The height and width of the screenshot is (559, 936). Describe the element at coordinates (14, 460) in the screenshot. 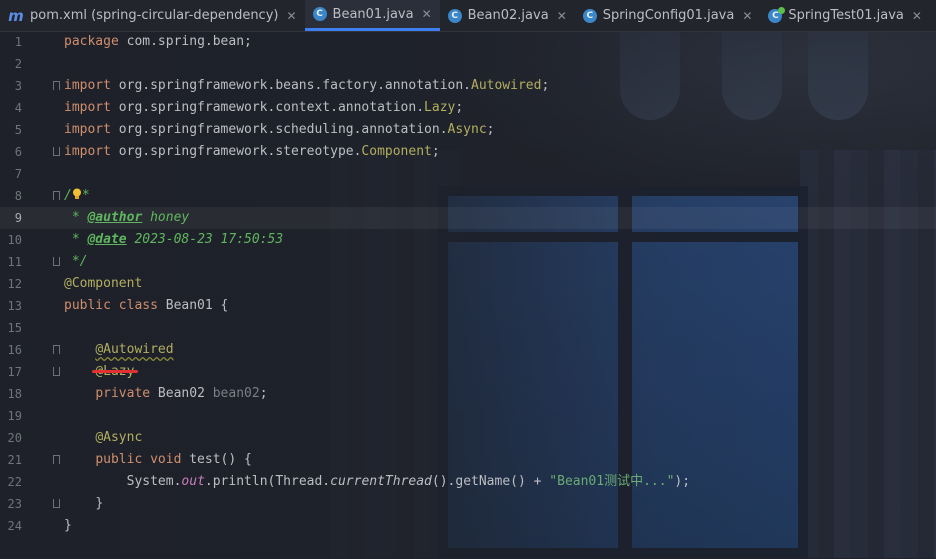

I see `line-number: 21` at that location.